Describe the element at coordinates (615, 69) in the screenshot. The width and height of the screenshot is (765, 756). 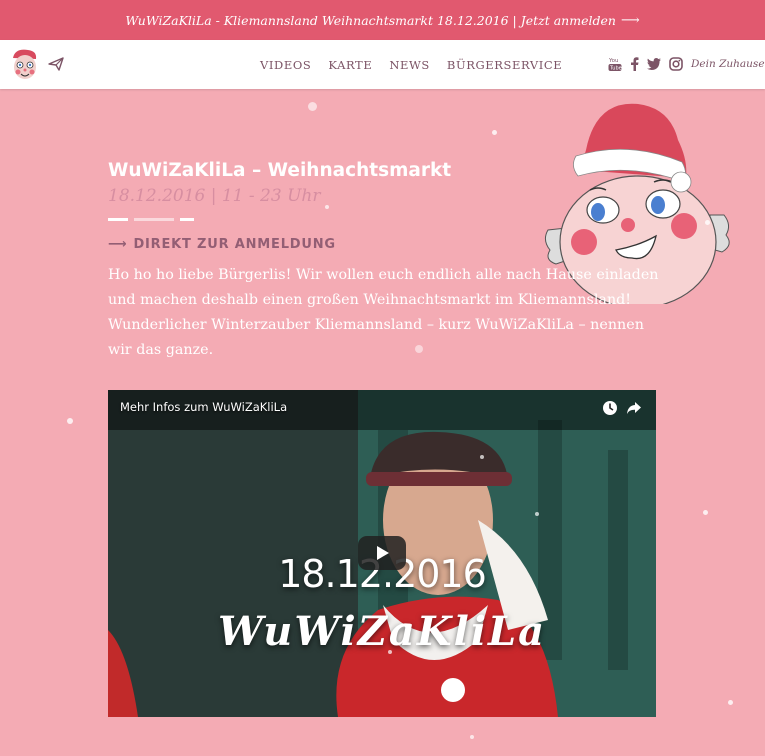
I see `svg-text: Tube` at that location.